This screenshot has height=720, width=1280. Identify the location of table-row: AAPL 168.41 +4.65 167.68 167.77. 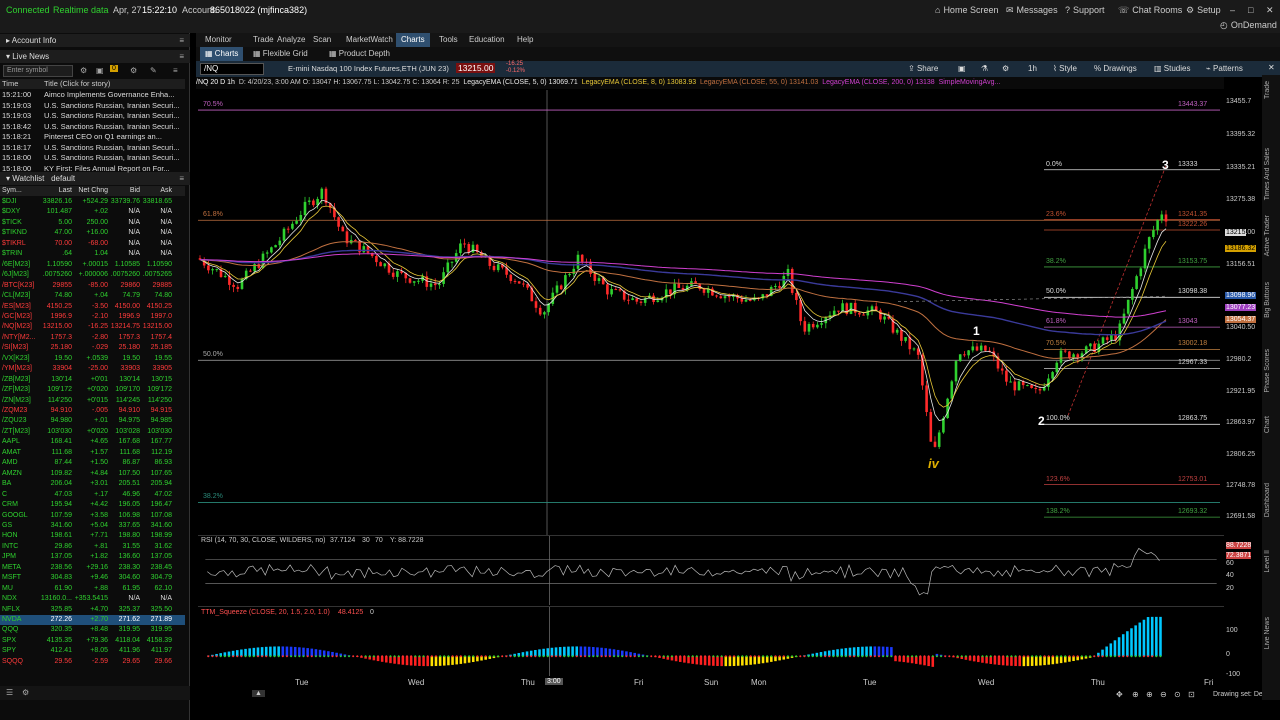
(92, 442).